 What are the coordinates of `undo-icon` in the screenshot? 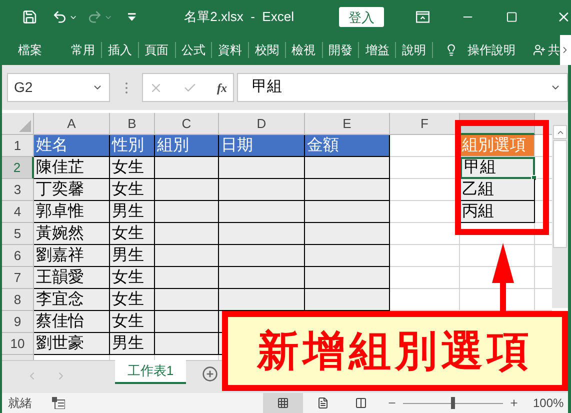 It's located at (60, 17).